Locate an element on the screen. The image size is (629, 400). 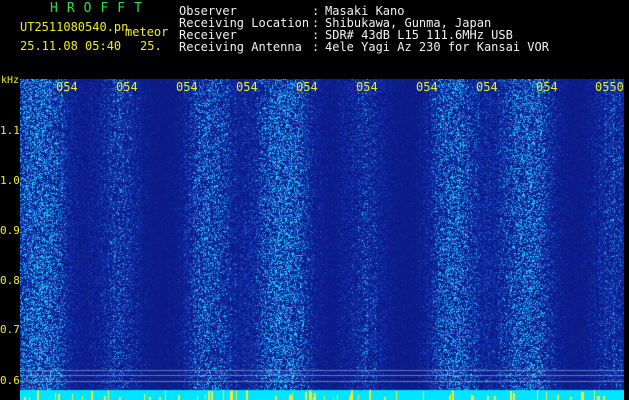
info-value-antenna: 4ele Yagi Az 230 for Kansai VOR is located at coordinates (437, 47).